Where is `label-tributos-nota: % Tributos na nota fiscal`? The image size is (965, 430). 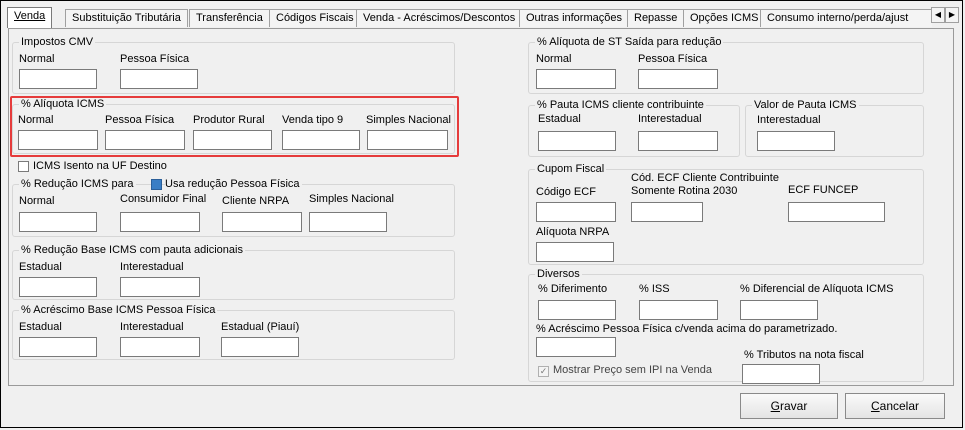
label-tributos-nota: % Tributos na nota fiscal is located at coordinates (804, 355).